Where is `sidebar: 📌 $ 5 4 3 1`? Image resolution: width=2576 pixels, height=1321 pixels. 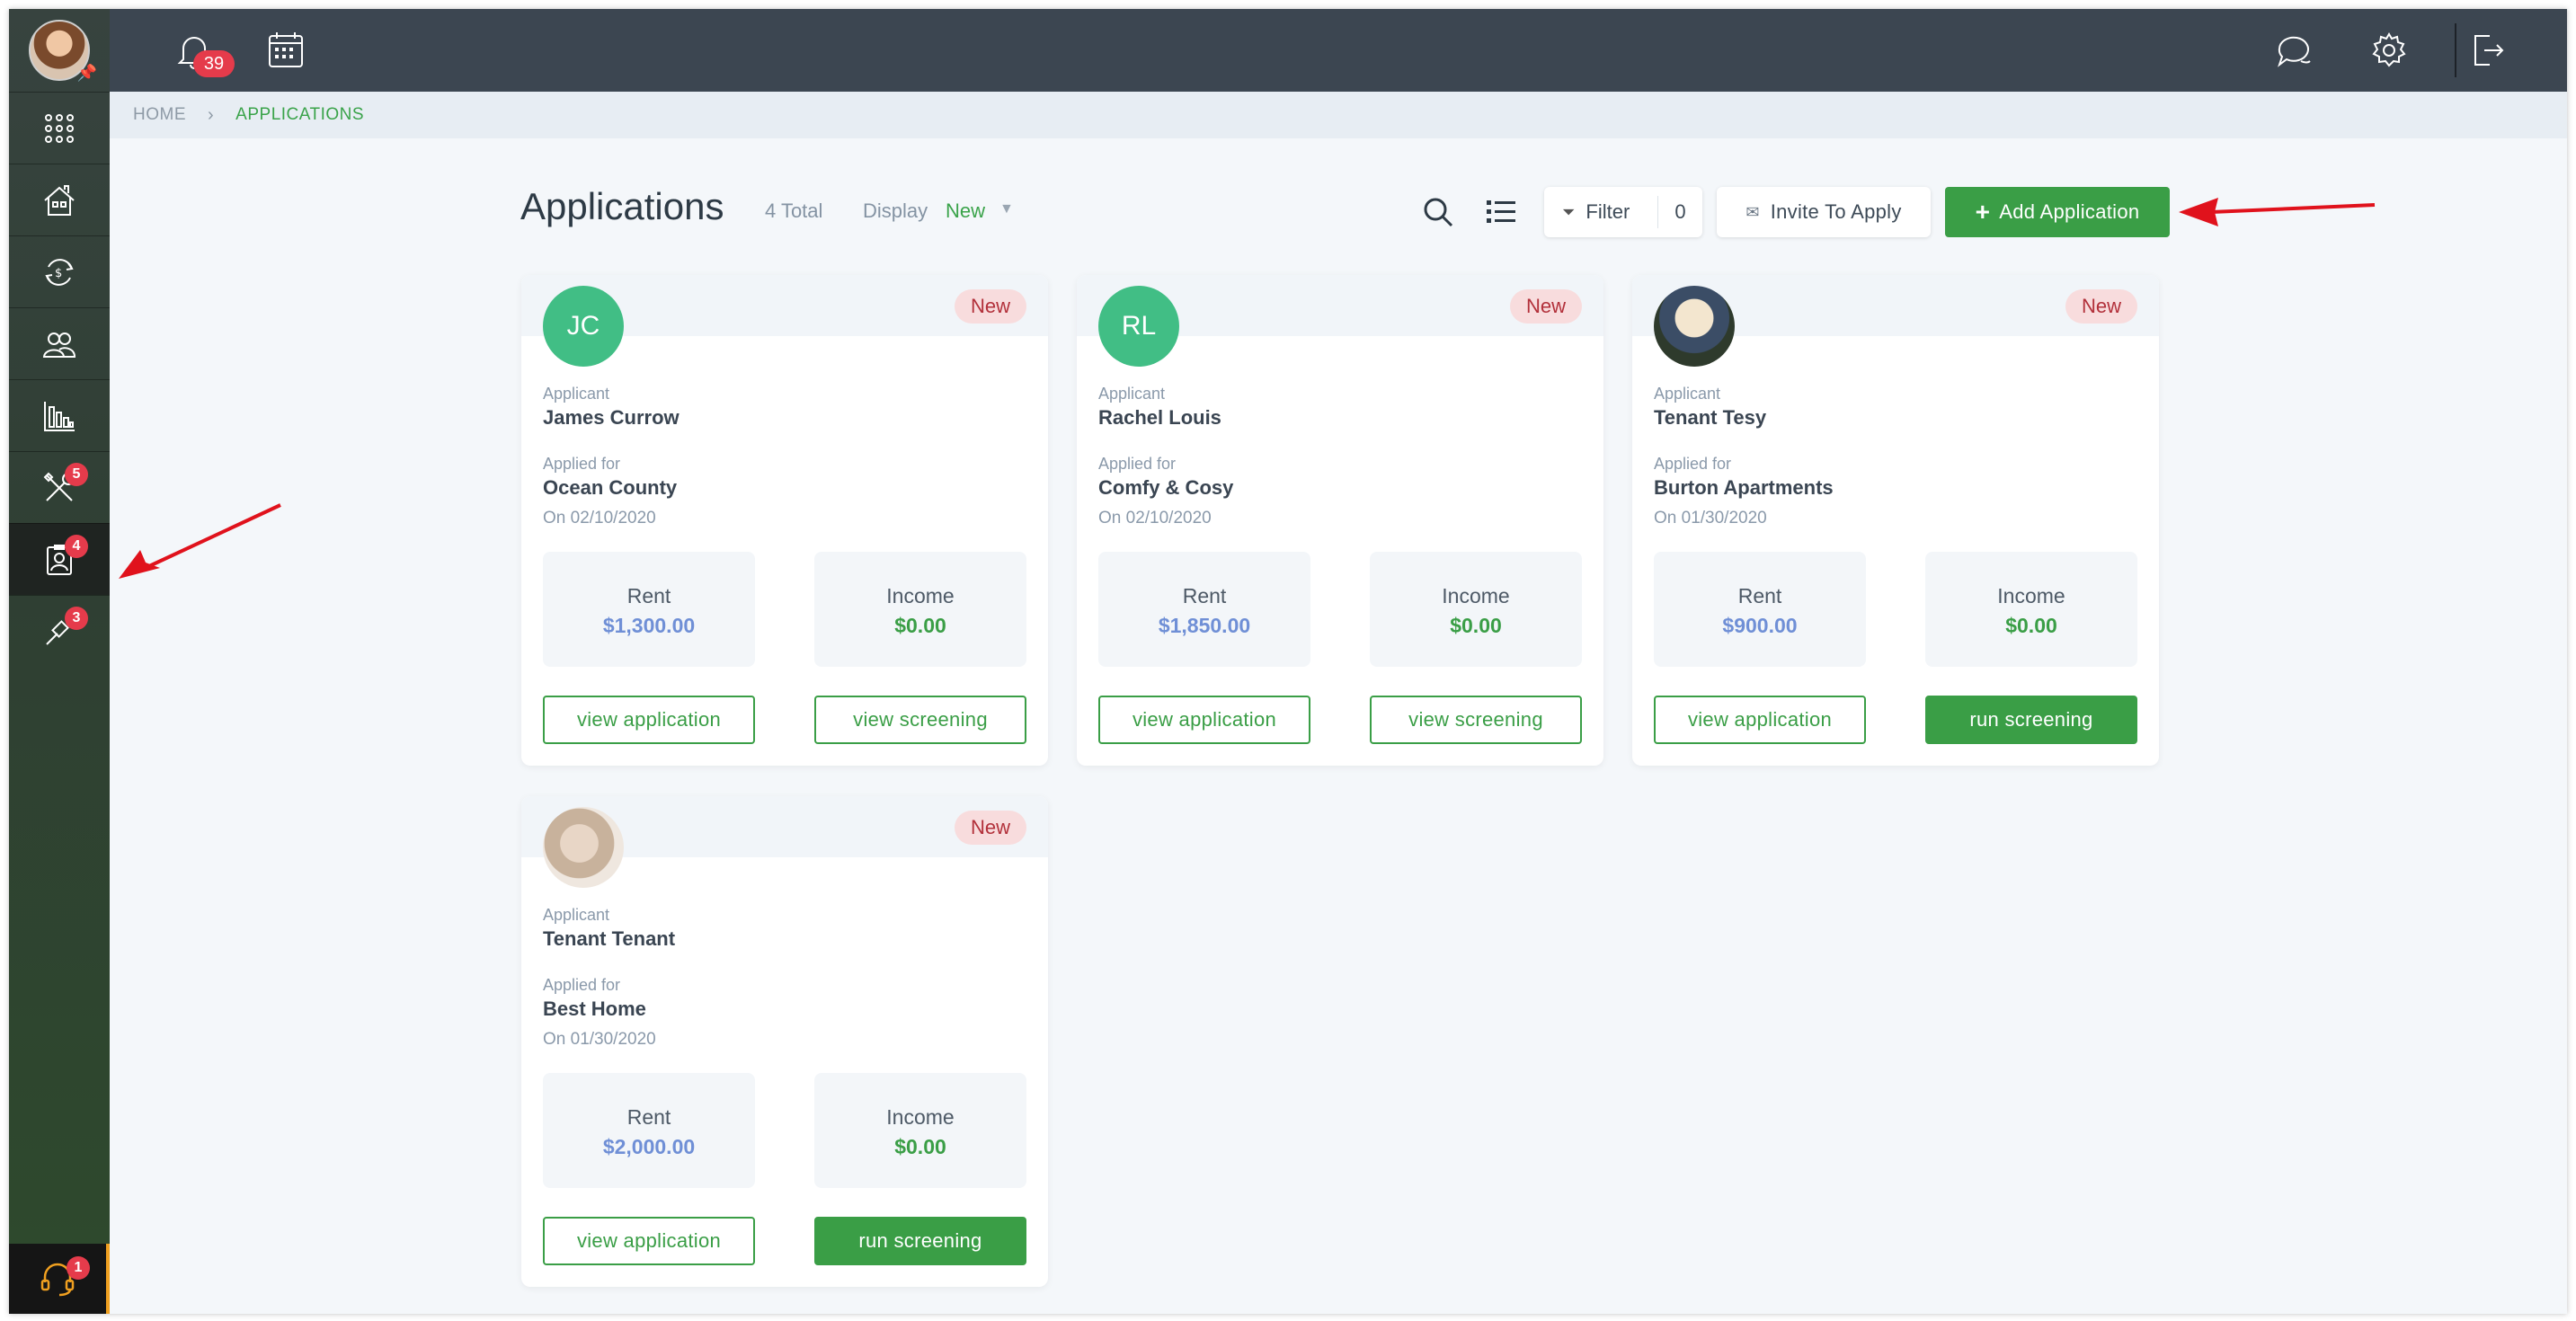
sidebar: 📌 $ 5 4 3 1 is located at coordinates (59, 661).